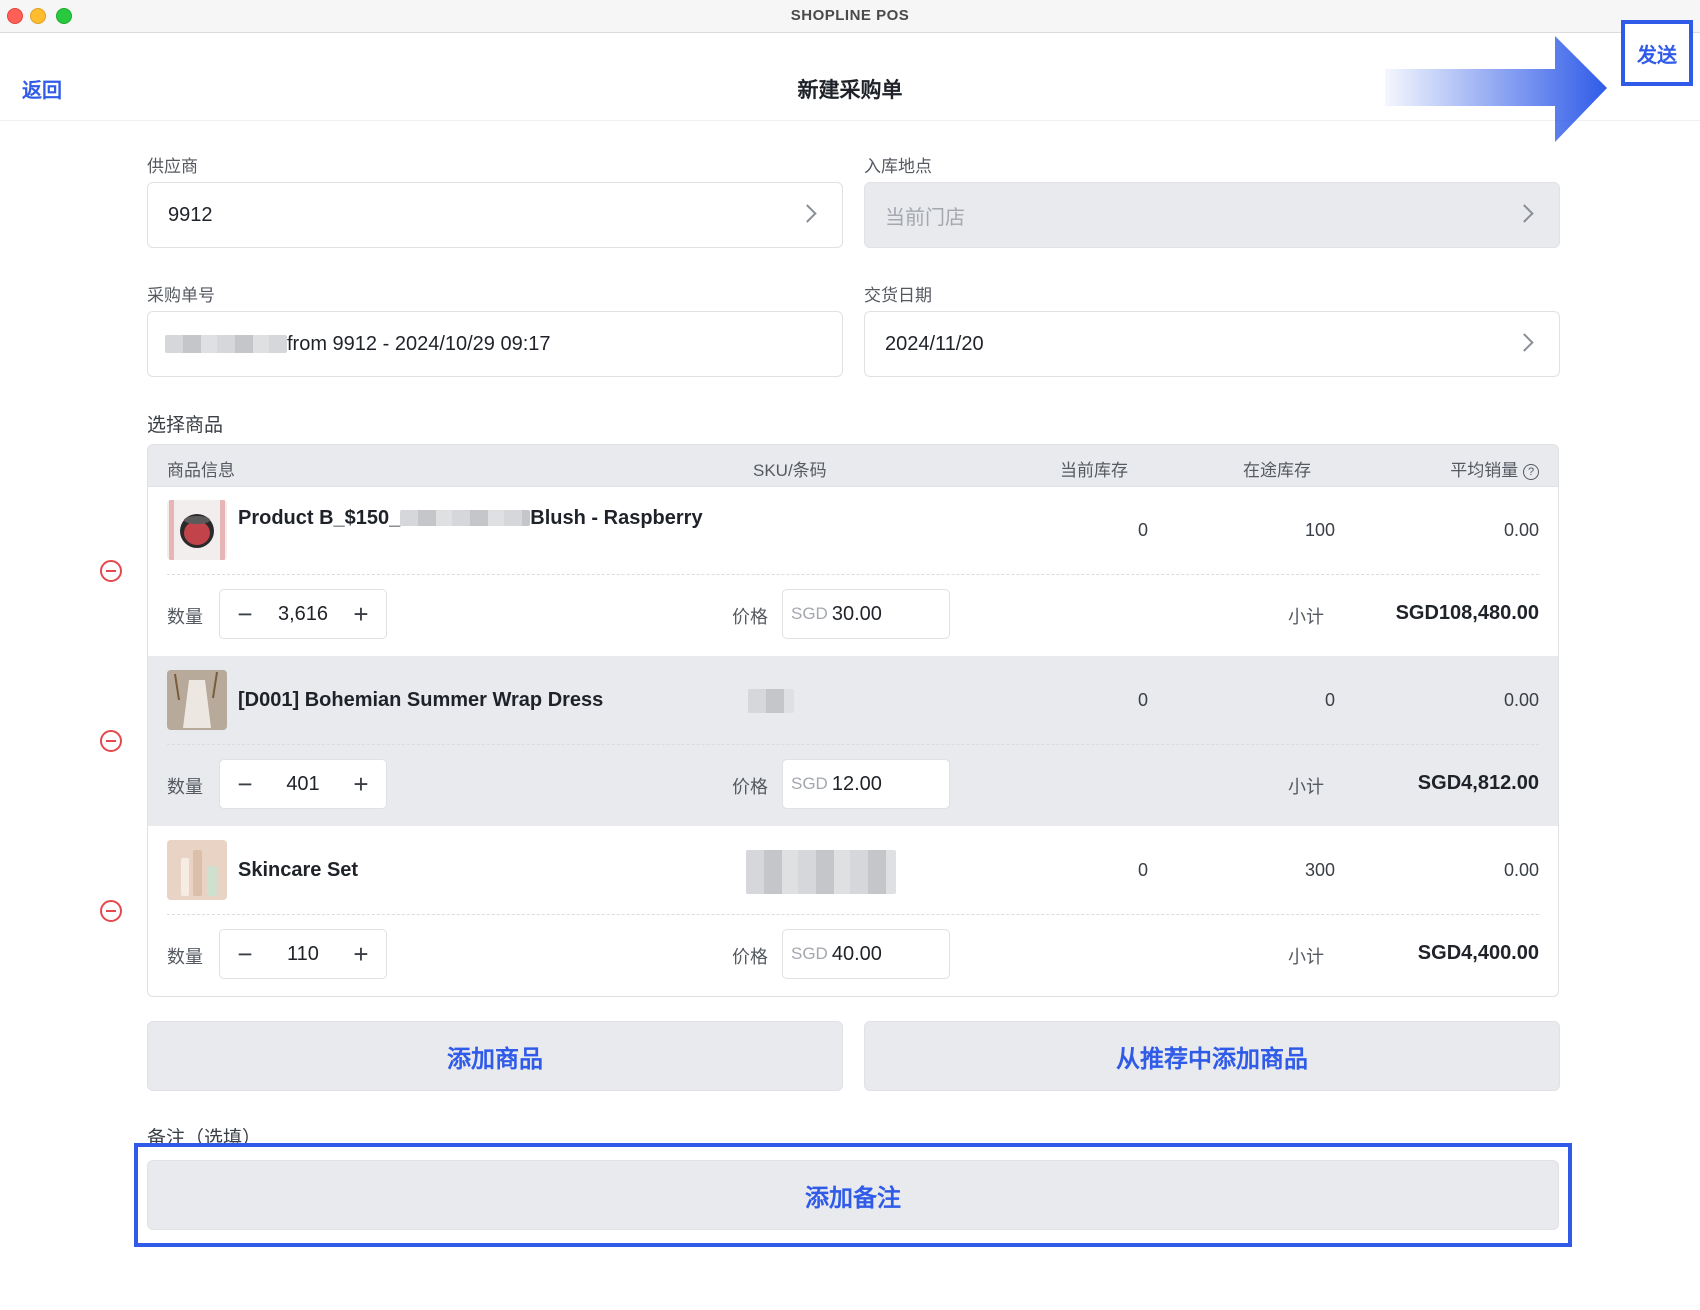 The image size is (1700, 1310). What do you see at coordinates (181, 295) in the screenshot?
I see `po-number-label: 采购单号` at bounding box center [181, 295].